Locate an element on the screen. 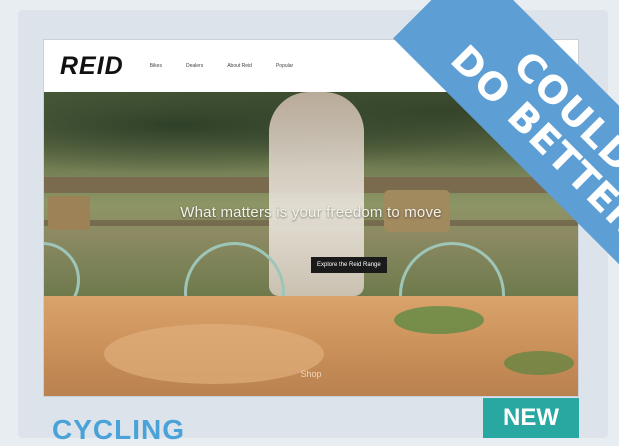 This screenshot has width=619, height=446. section-title: CYCLING is located at coordinates (118, 429).